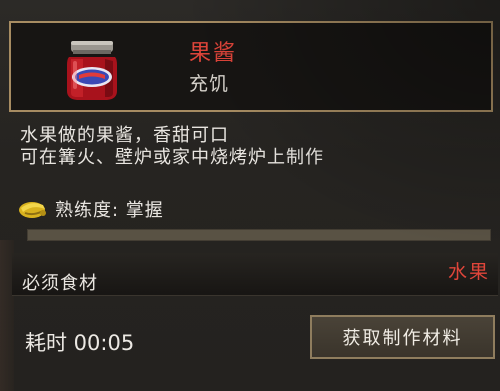 The width and height of the screenshot is (500, 391). I want to click on proficiency-badge-icon, so click(33, 209).